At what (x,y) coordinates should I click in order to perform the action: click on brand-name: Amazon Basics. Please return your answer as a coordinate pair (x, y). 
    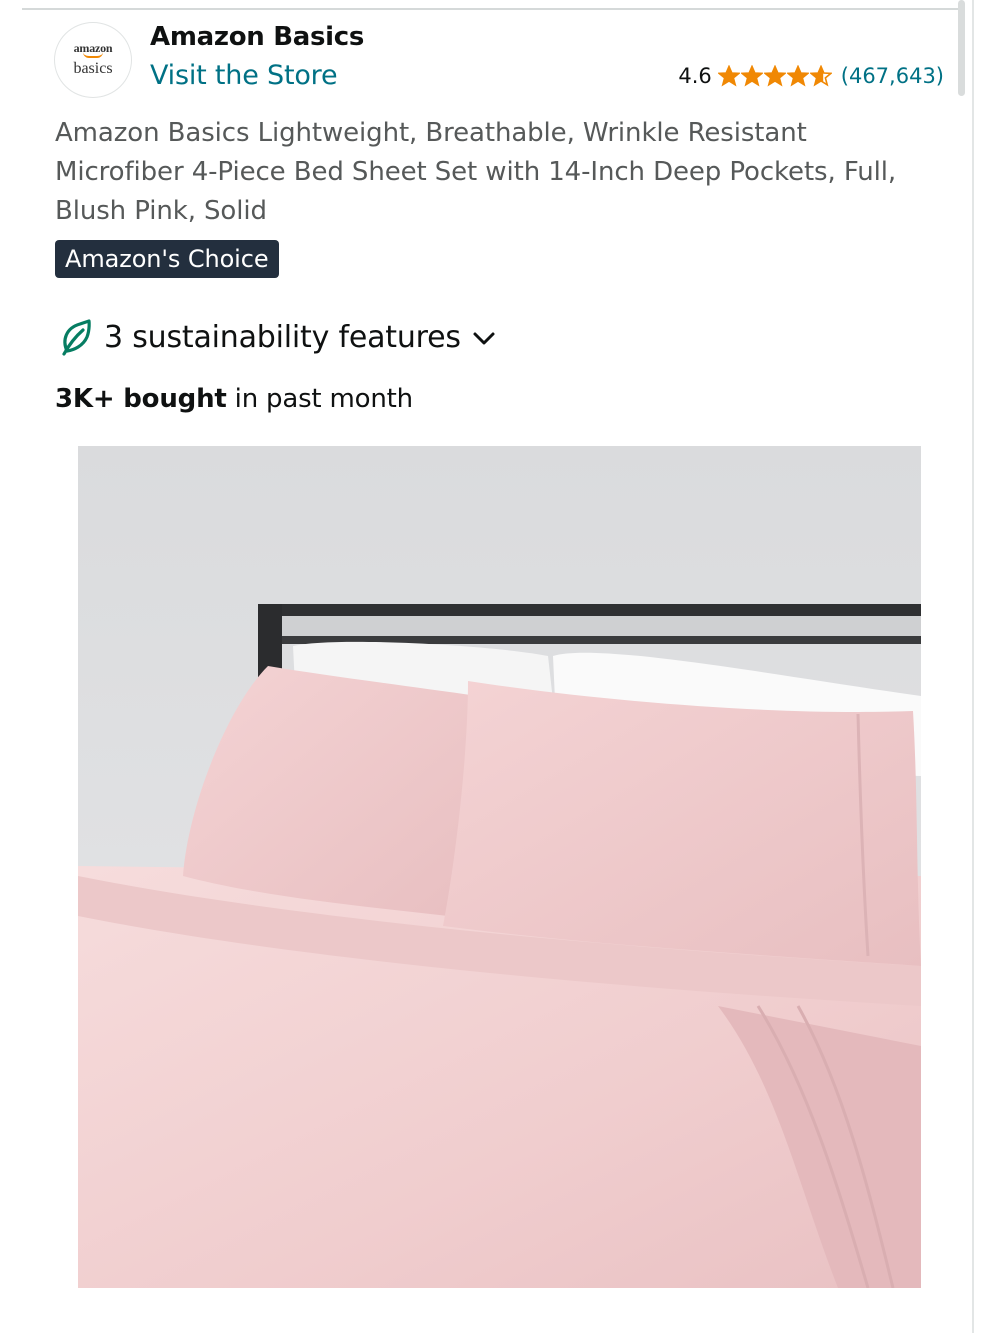
    Looking at the image, I should click on (257, 37).